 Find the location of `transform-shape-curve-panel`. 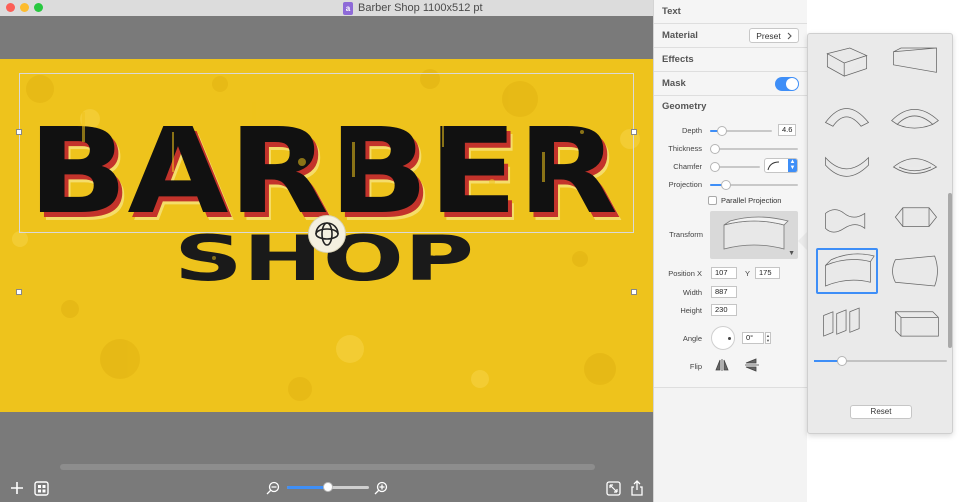

transform-shape-curve-panel is located at coordinates (847, 271).